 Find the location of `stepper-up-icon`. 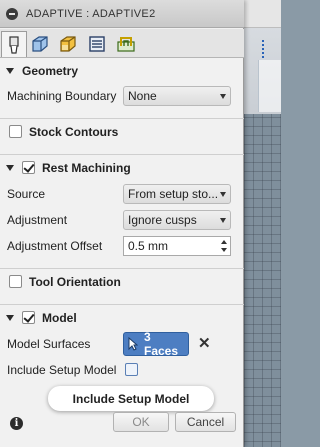

stepper-up-icon is located at coordinates (224, 242).